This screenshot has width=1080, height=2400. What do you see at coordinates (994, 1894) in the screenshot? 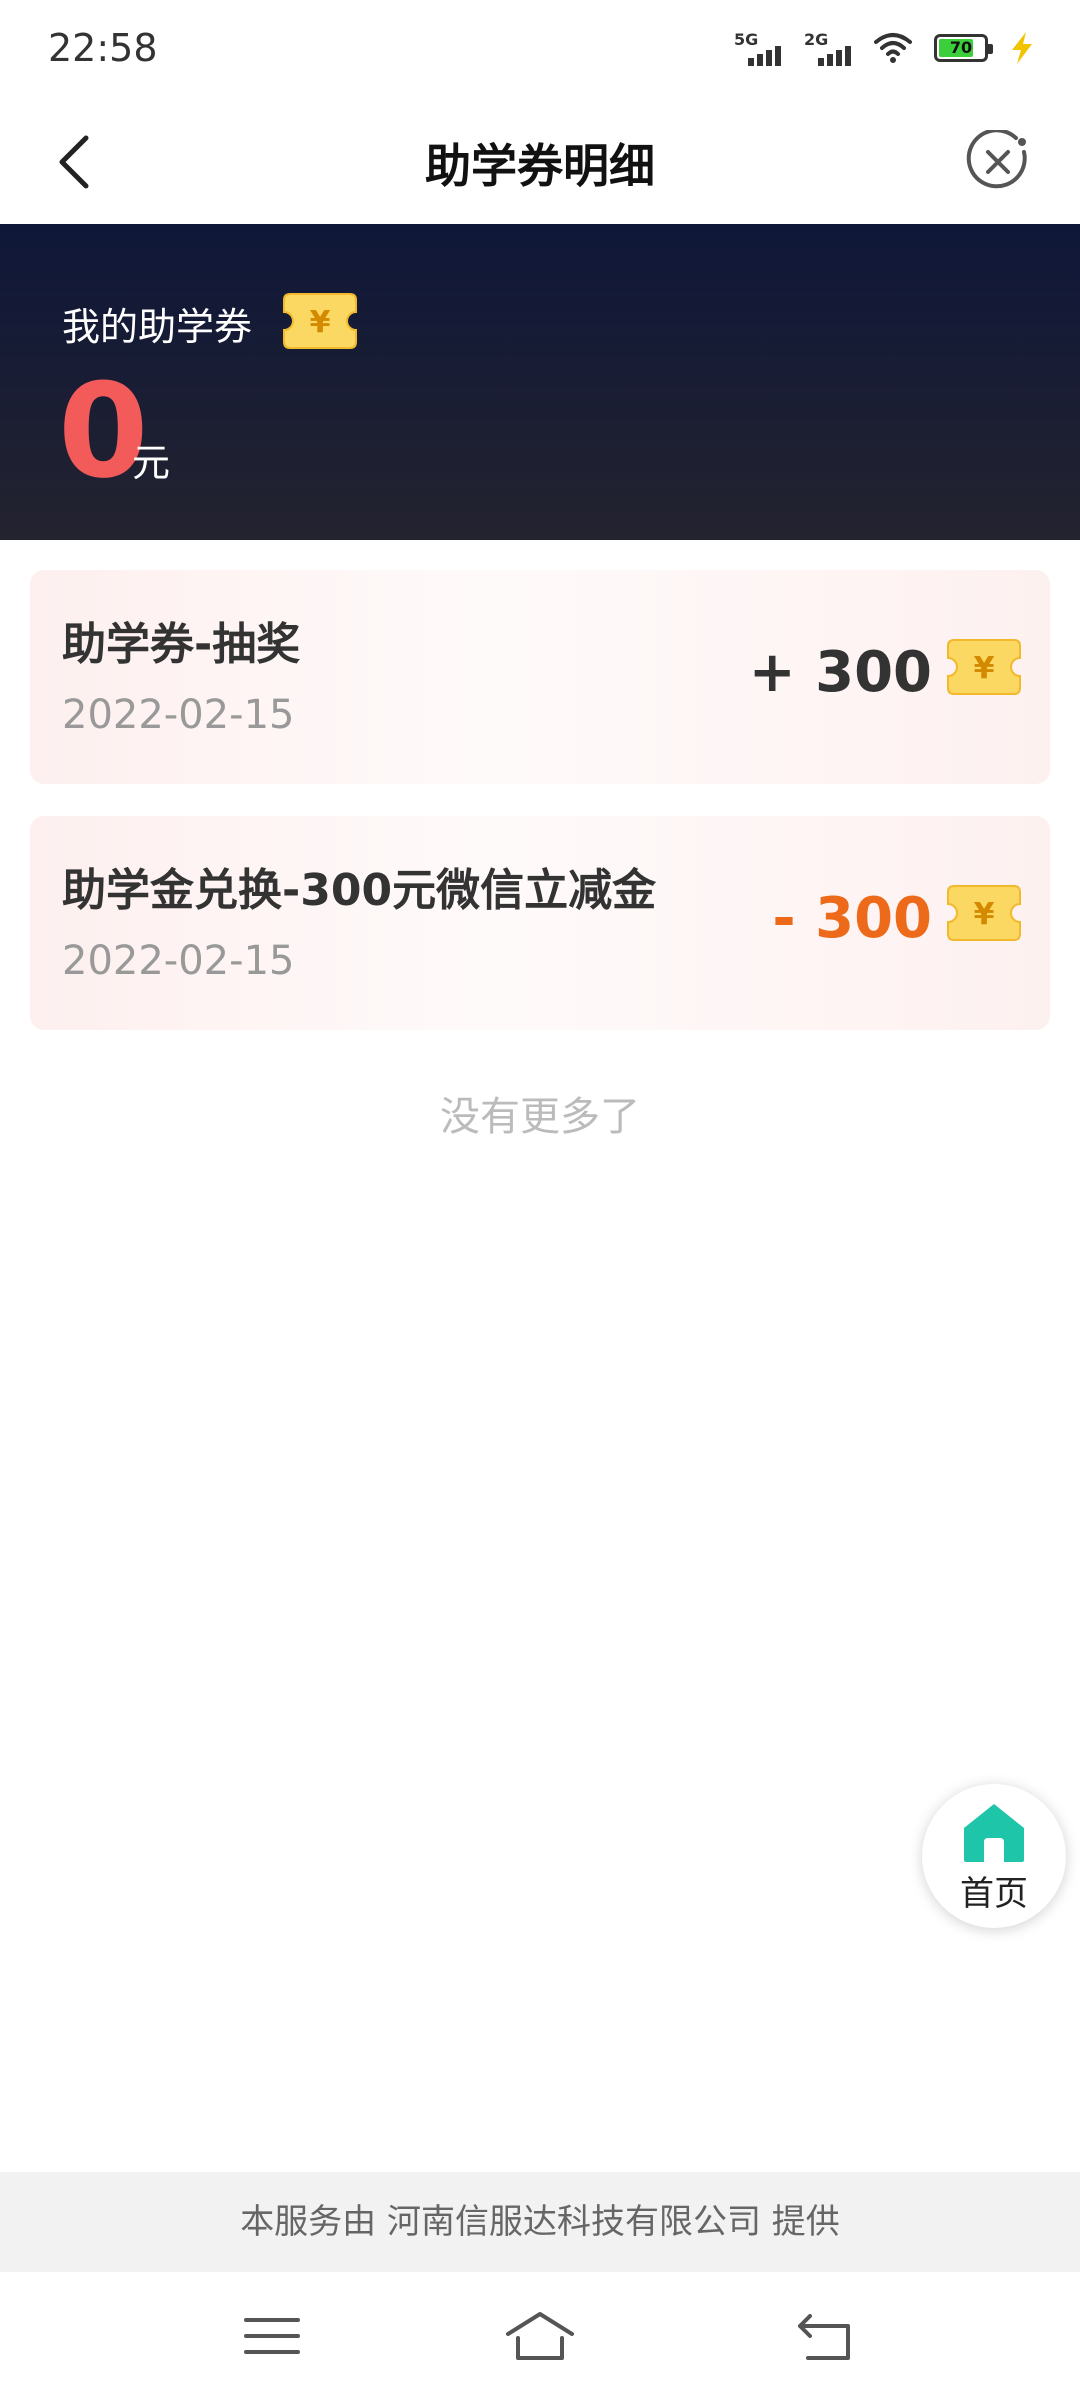
I see `home-button-label: 首页` at bounding box center [994, 1894].